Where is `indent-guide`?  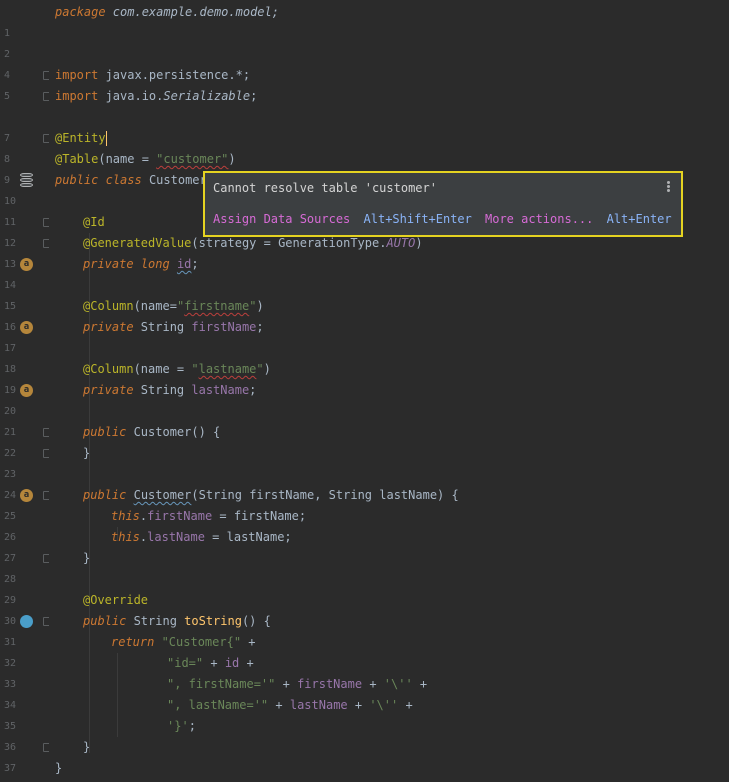 indent-guide is located at coordinates (117, 695).